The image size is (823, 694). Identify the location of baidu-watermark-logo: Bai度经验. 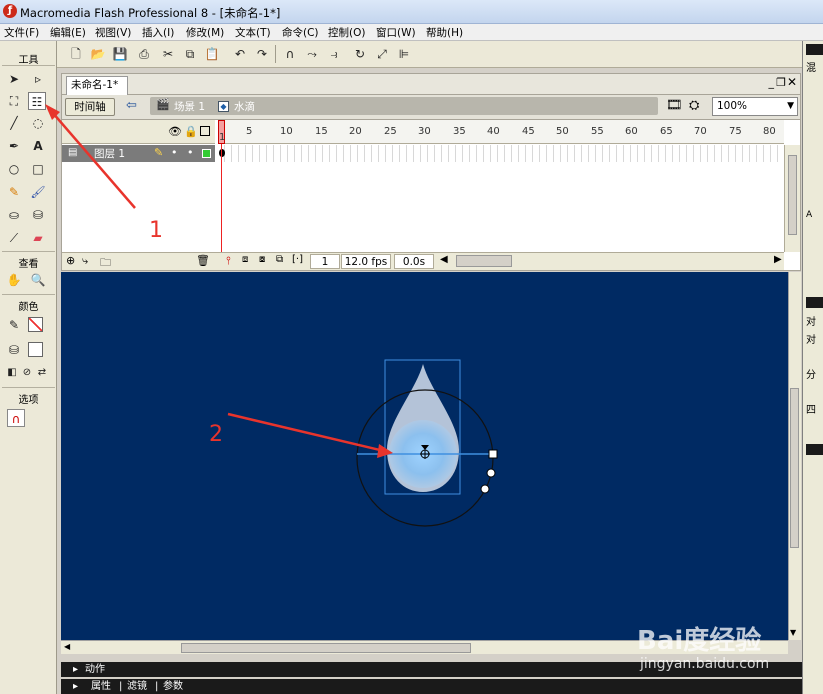
(699, 641).